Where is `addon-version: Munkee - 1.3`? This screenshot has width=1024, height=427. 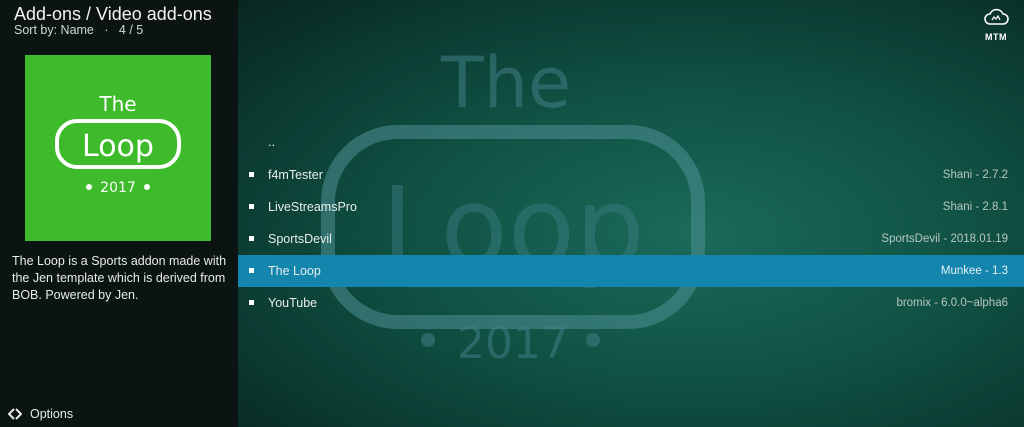
addon-version: Munkee - 1.3 is located at coordinates (974, 271).